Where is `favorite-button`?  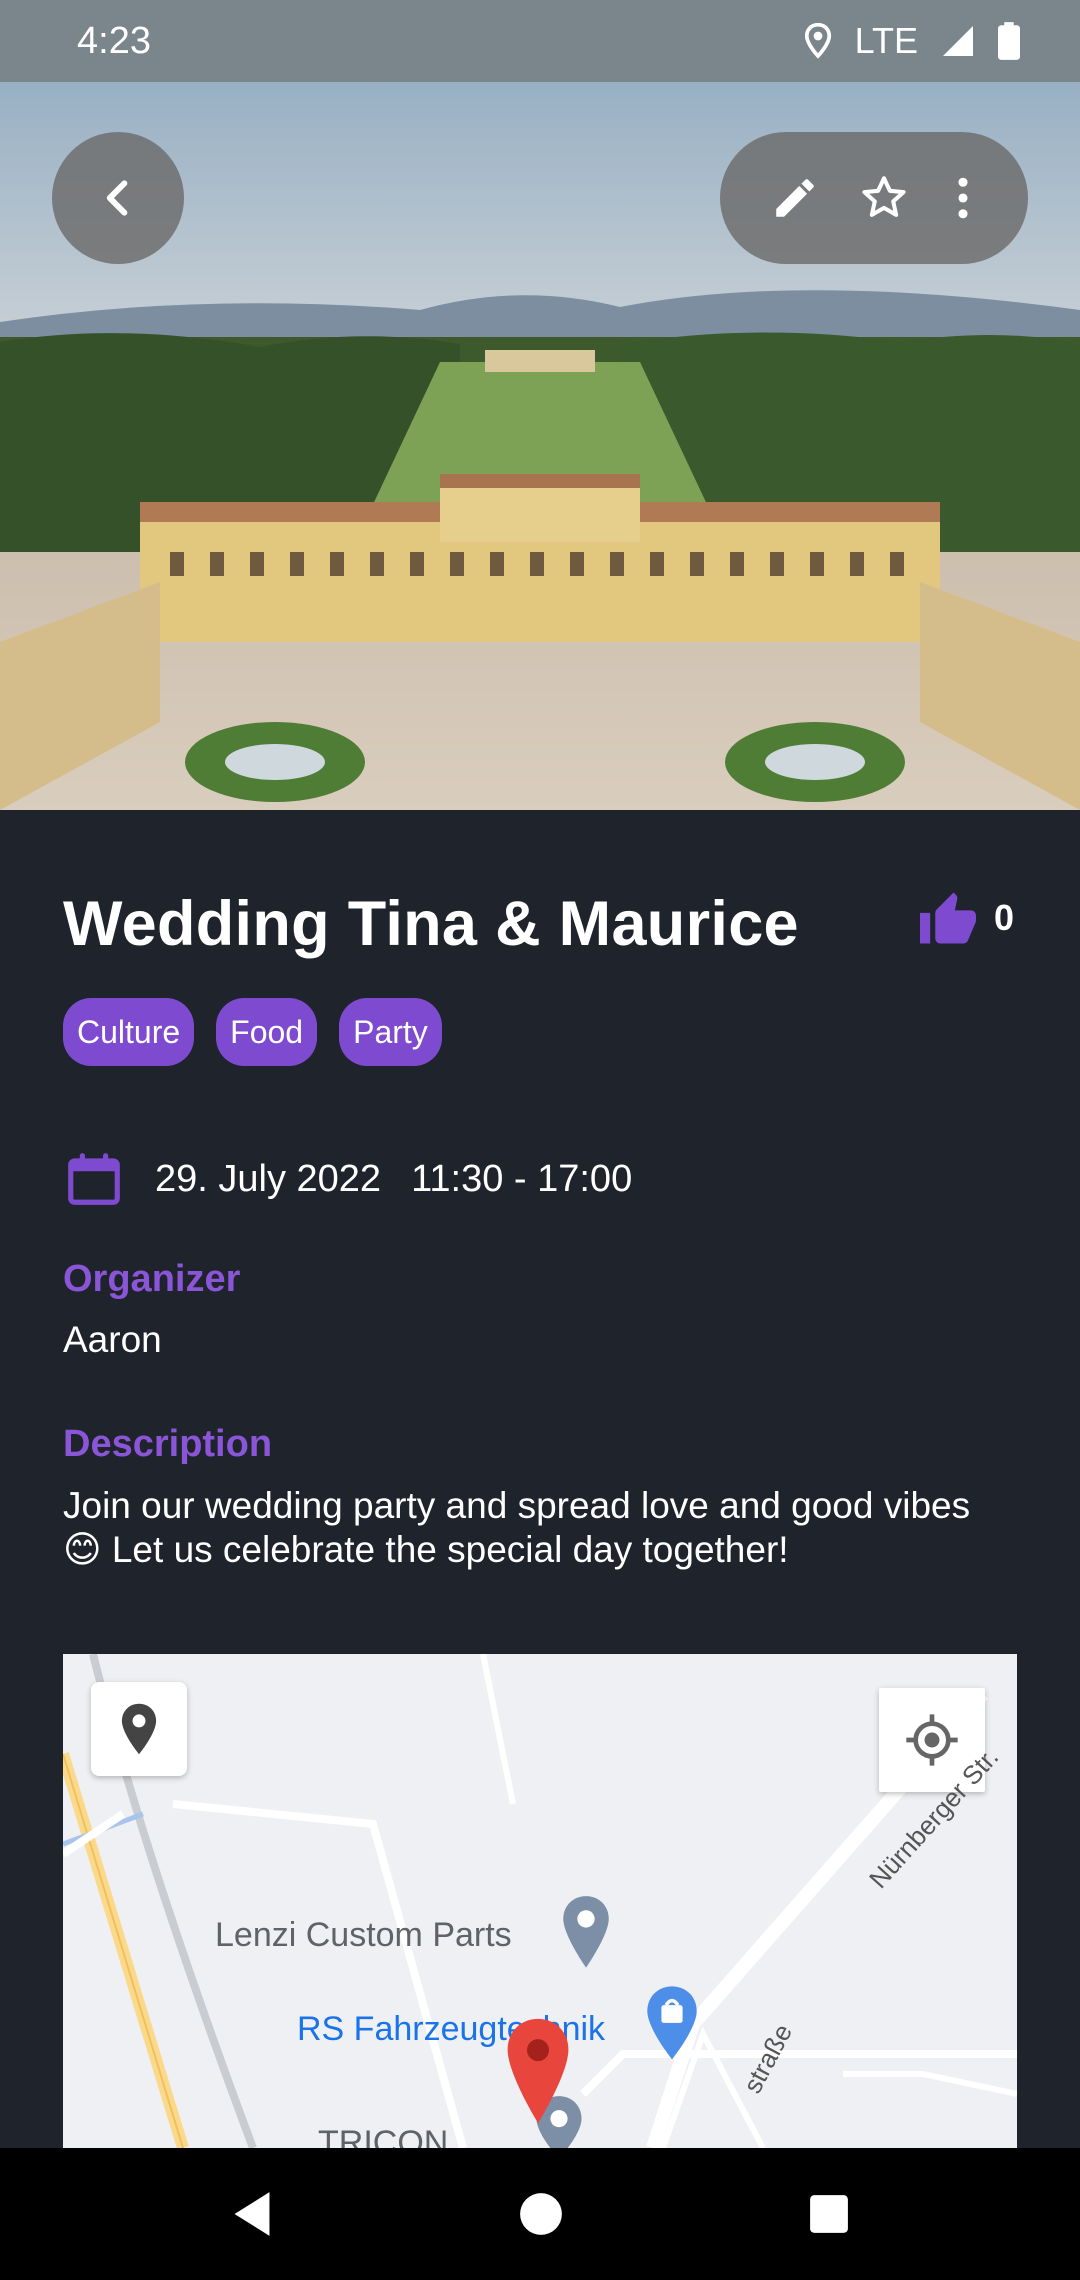 favorite-button is located at coordinates (884, 198).